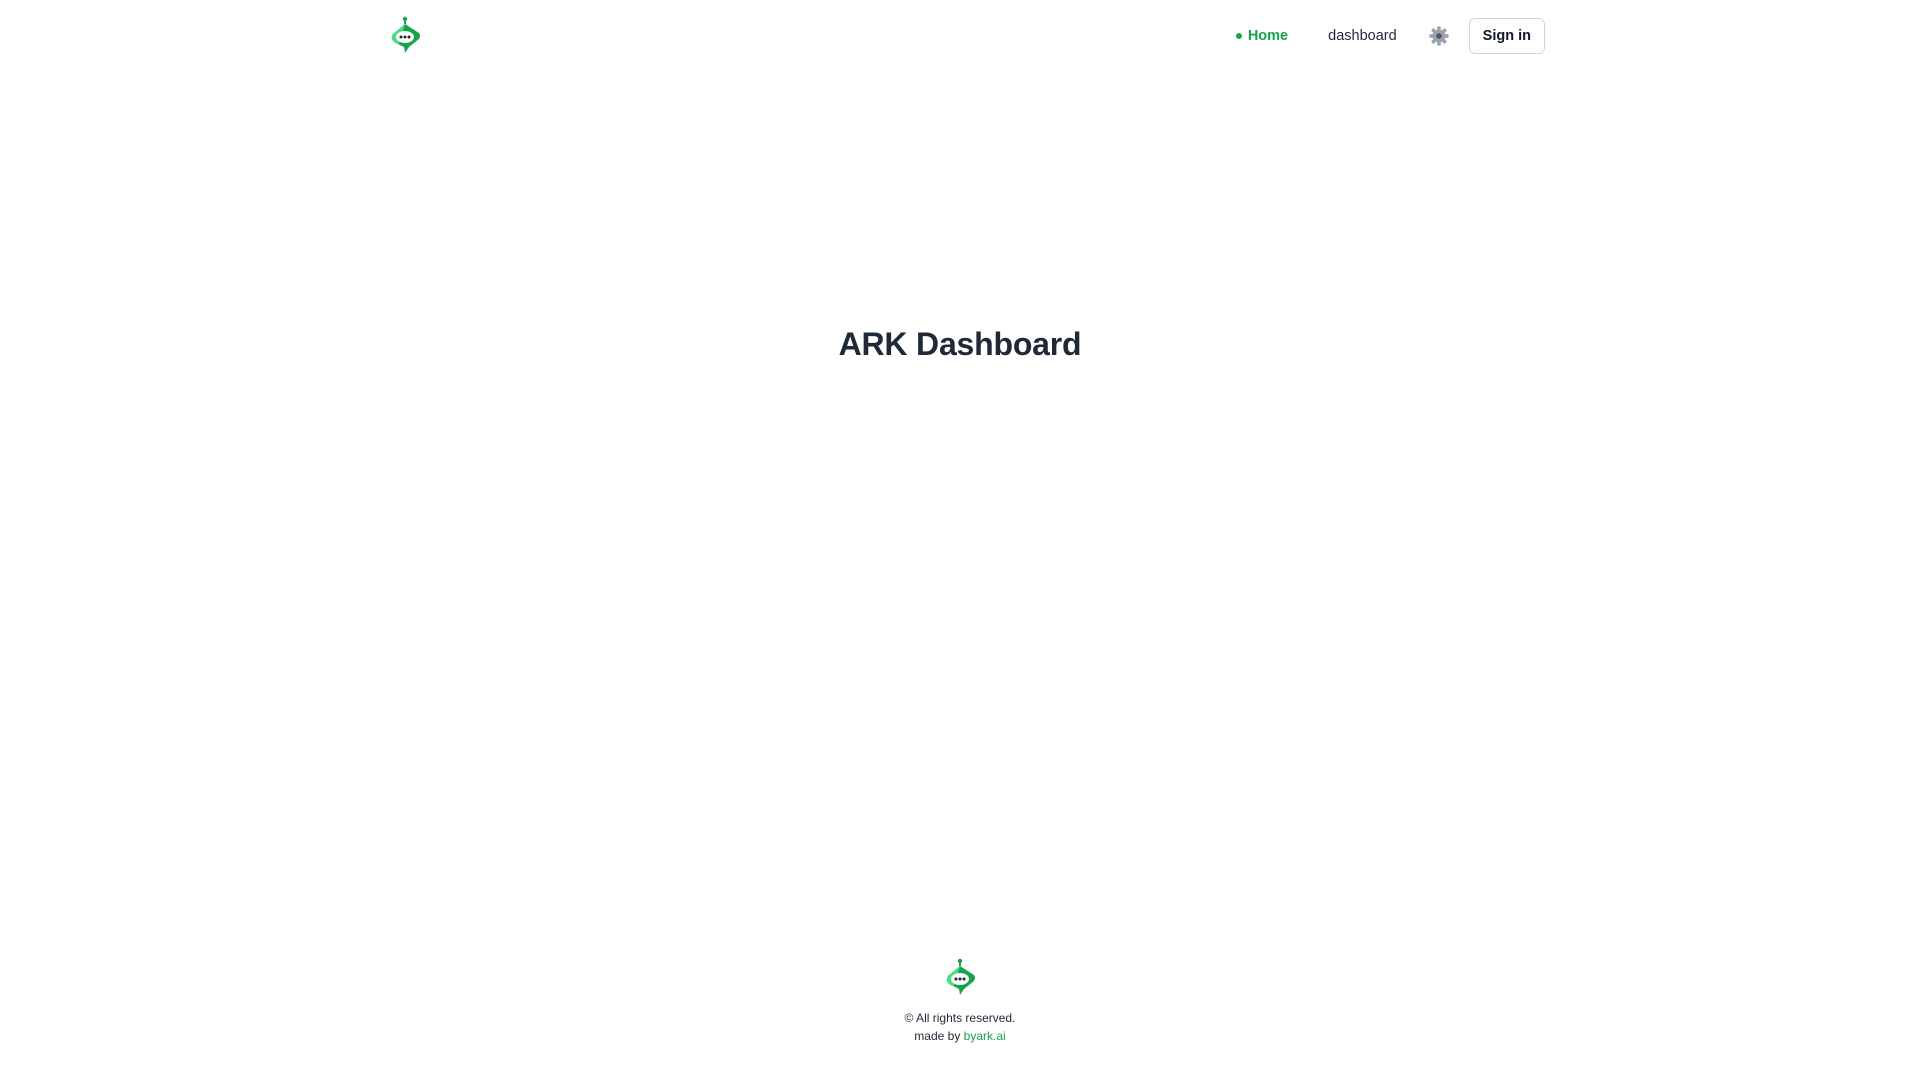  I want to click on settings-button, so click(1439, 36).